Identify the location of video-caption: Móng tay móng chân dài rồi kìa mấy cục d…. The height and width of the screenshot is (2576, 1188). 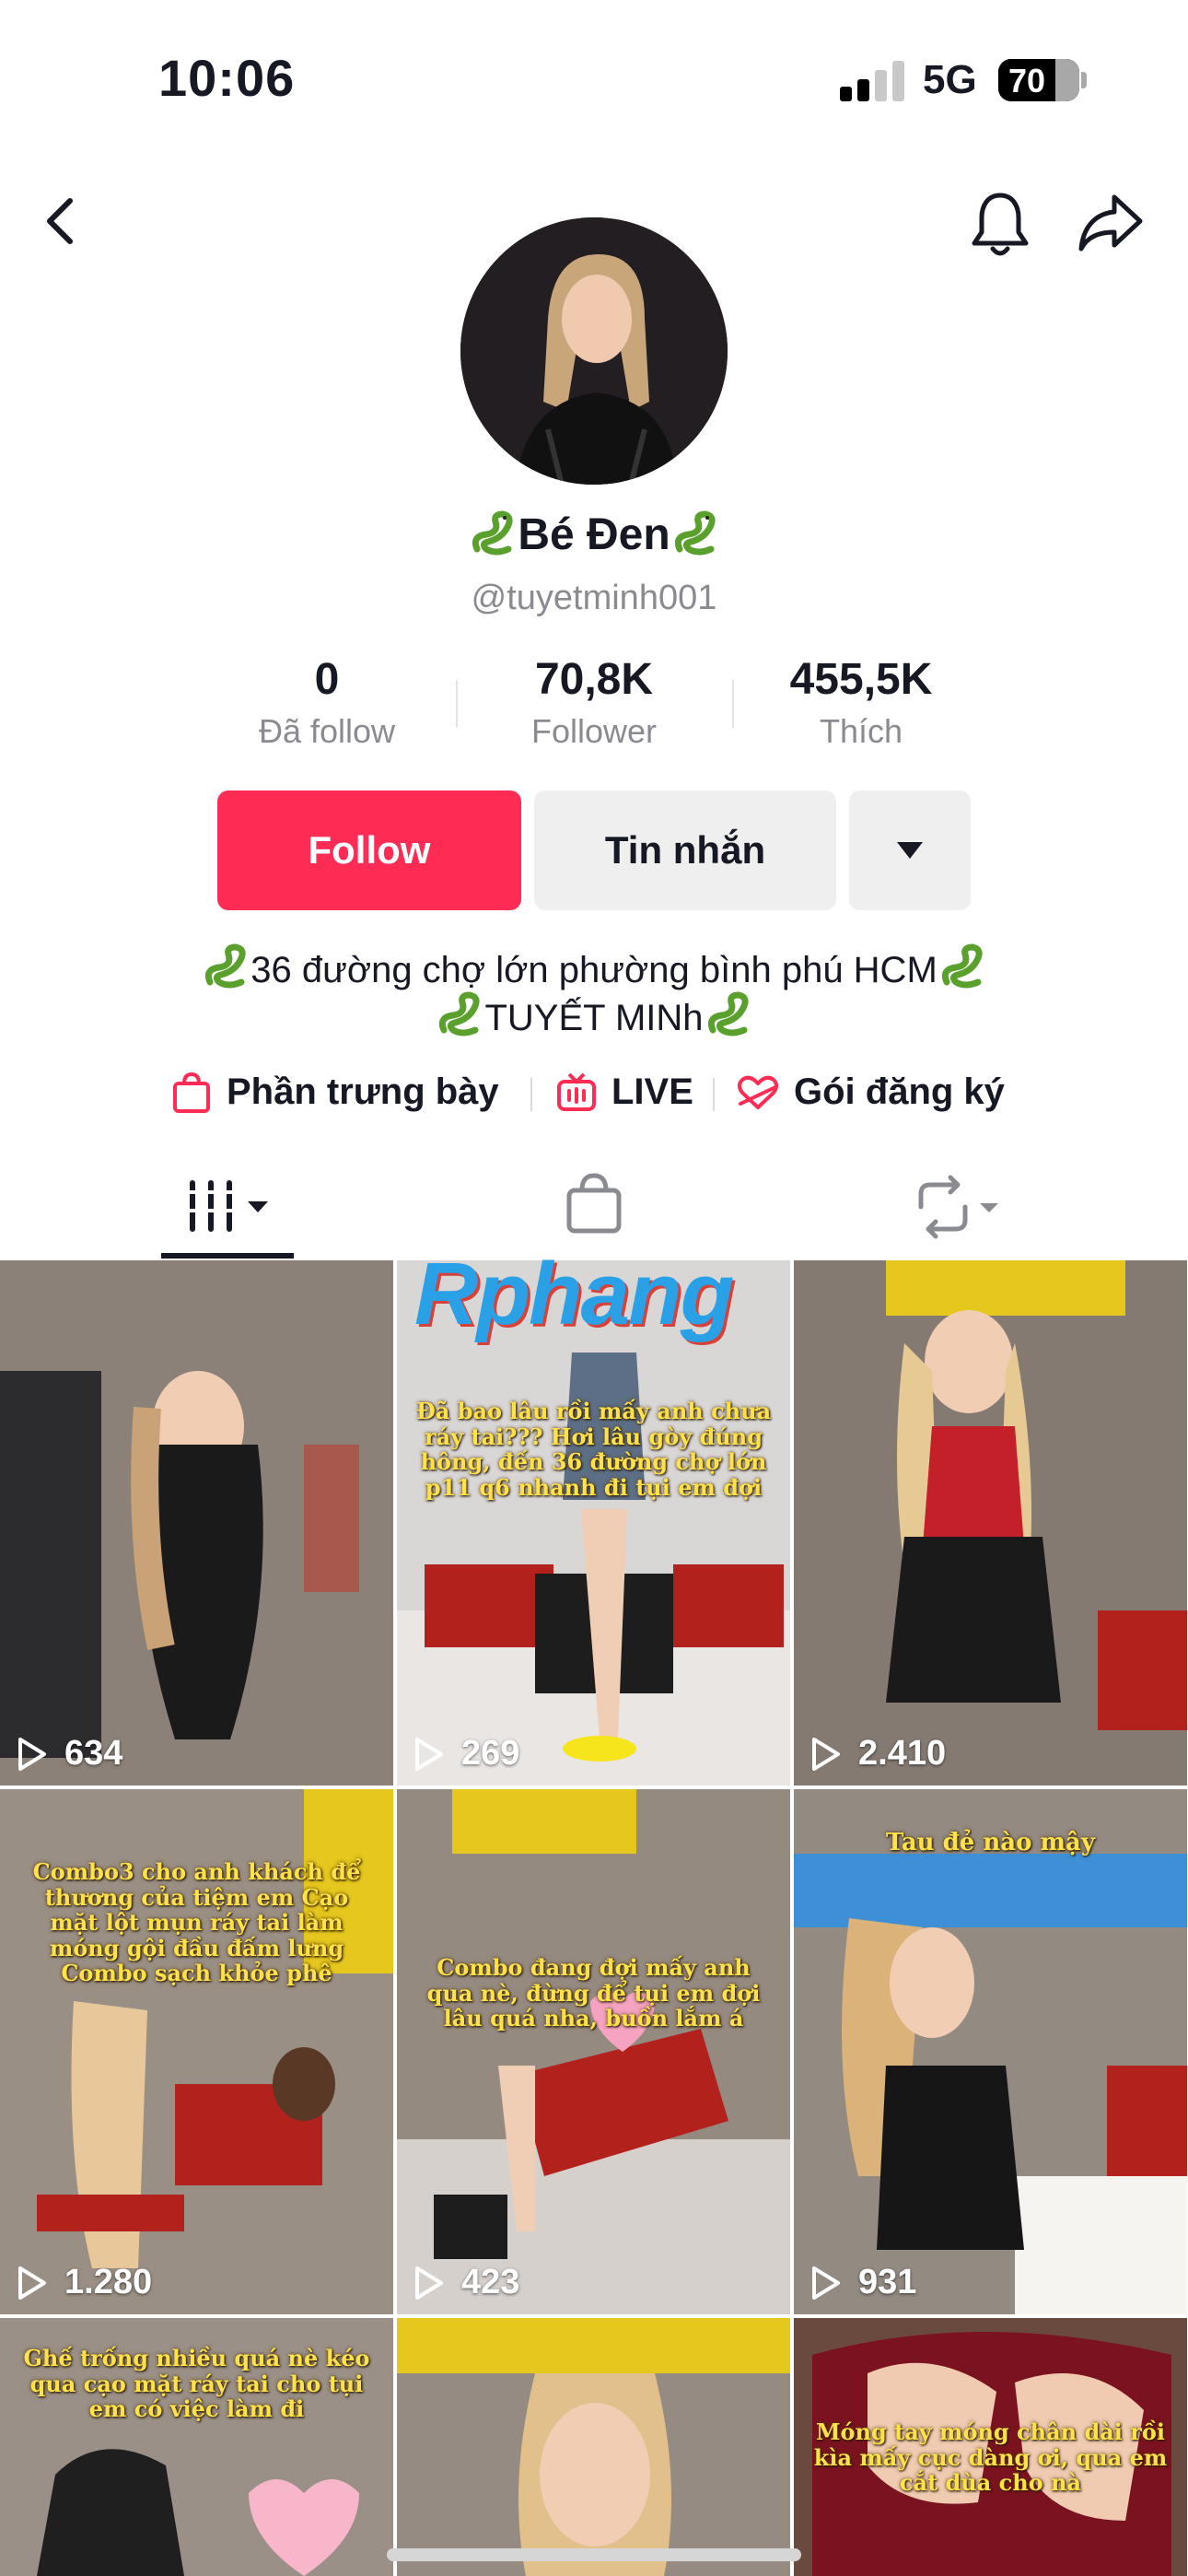
(990, 2457).